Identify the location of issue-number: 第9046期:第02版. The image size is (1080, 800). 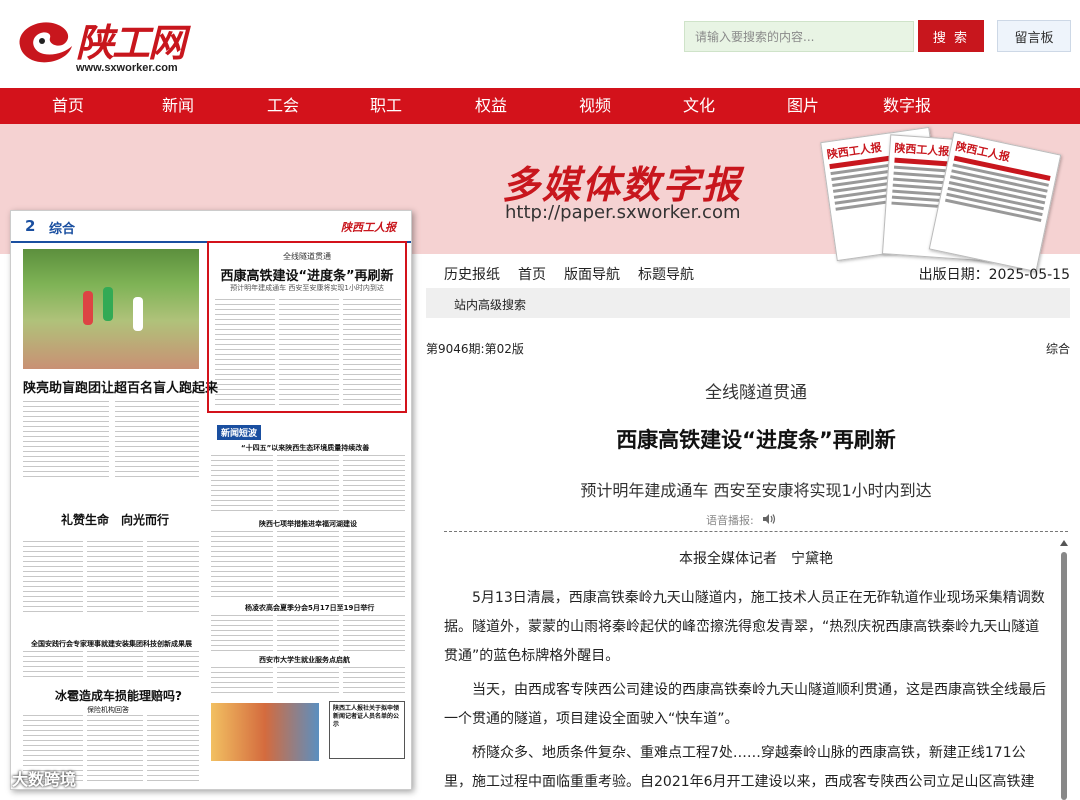
(475, 349).